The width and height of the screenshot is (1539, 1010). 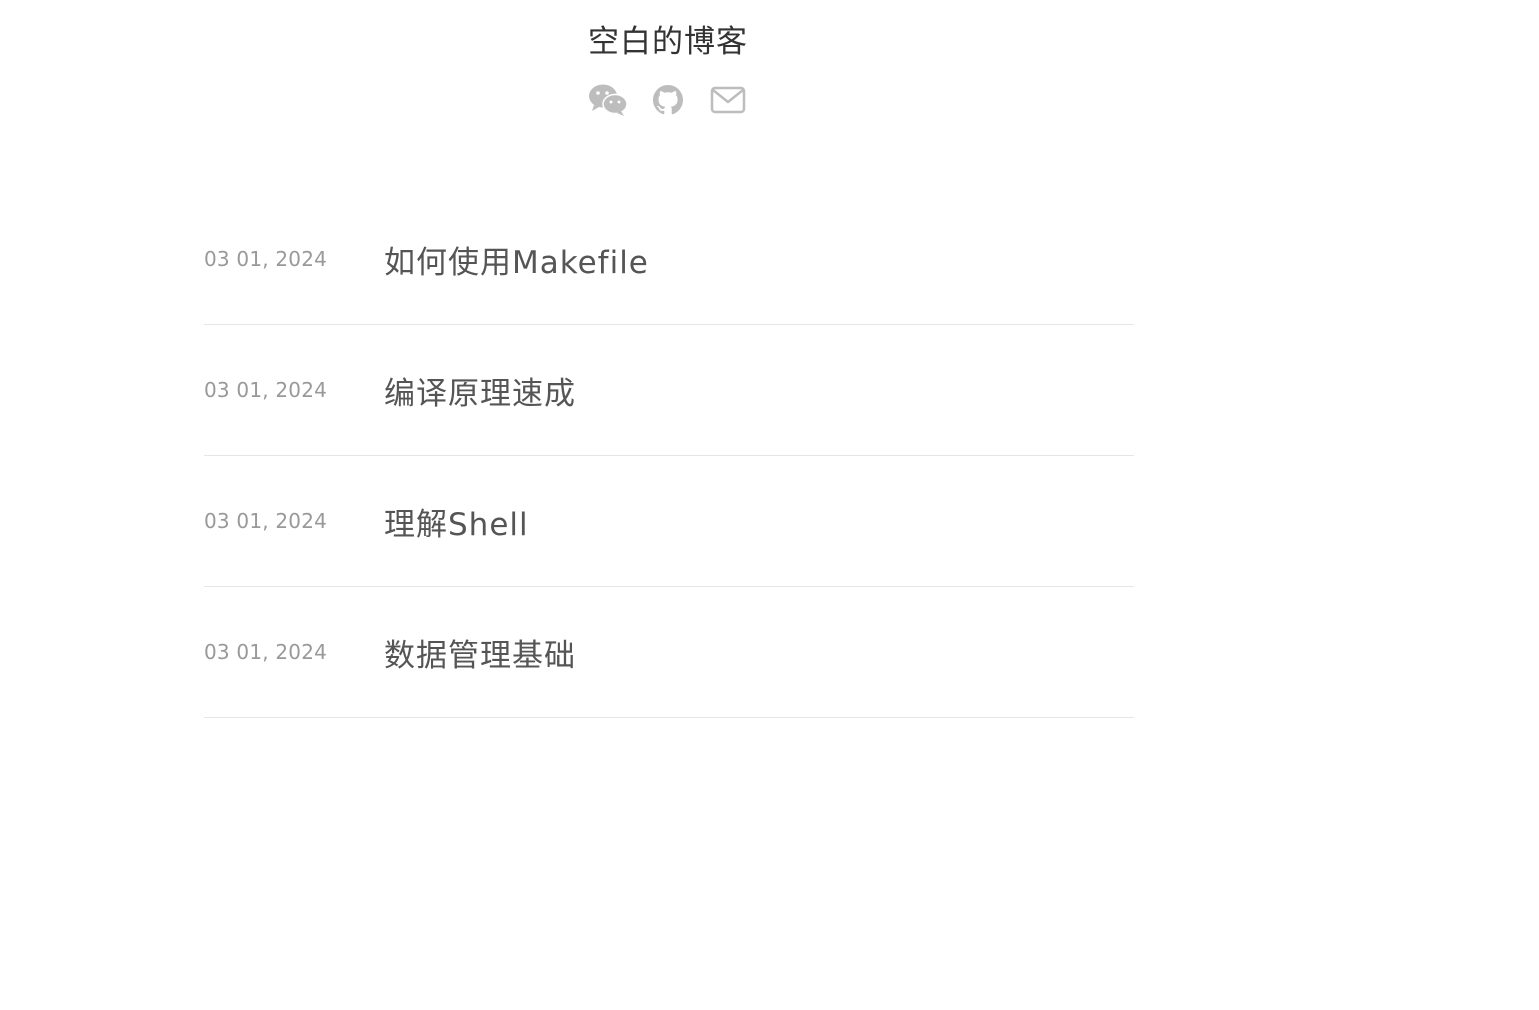 What do you see at coordinates (668, 42) in the screenshot?
I see `site-title: 空白的博客` at bounding box center [668, 42].